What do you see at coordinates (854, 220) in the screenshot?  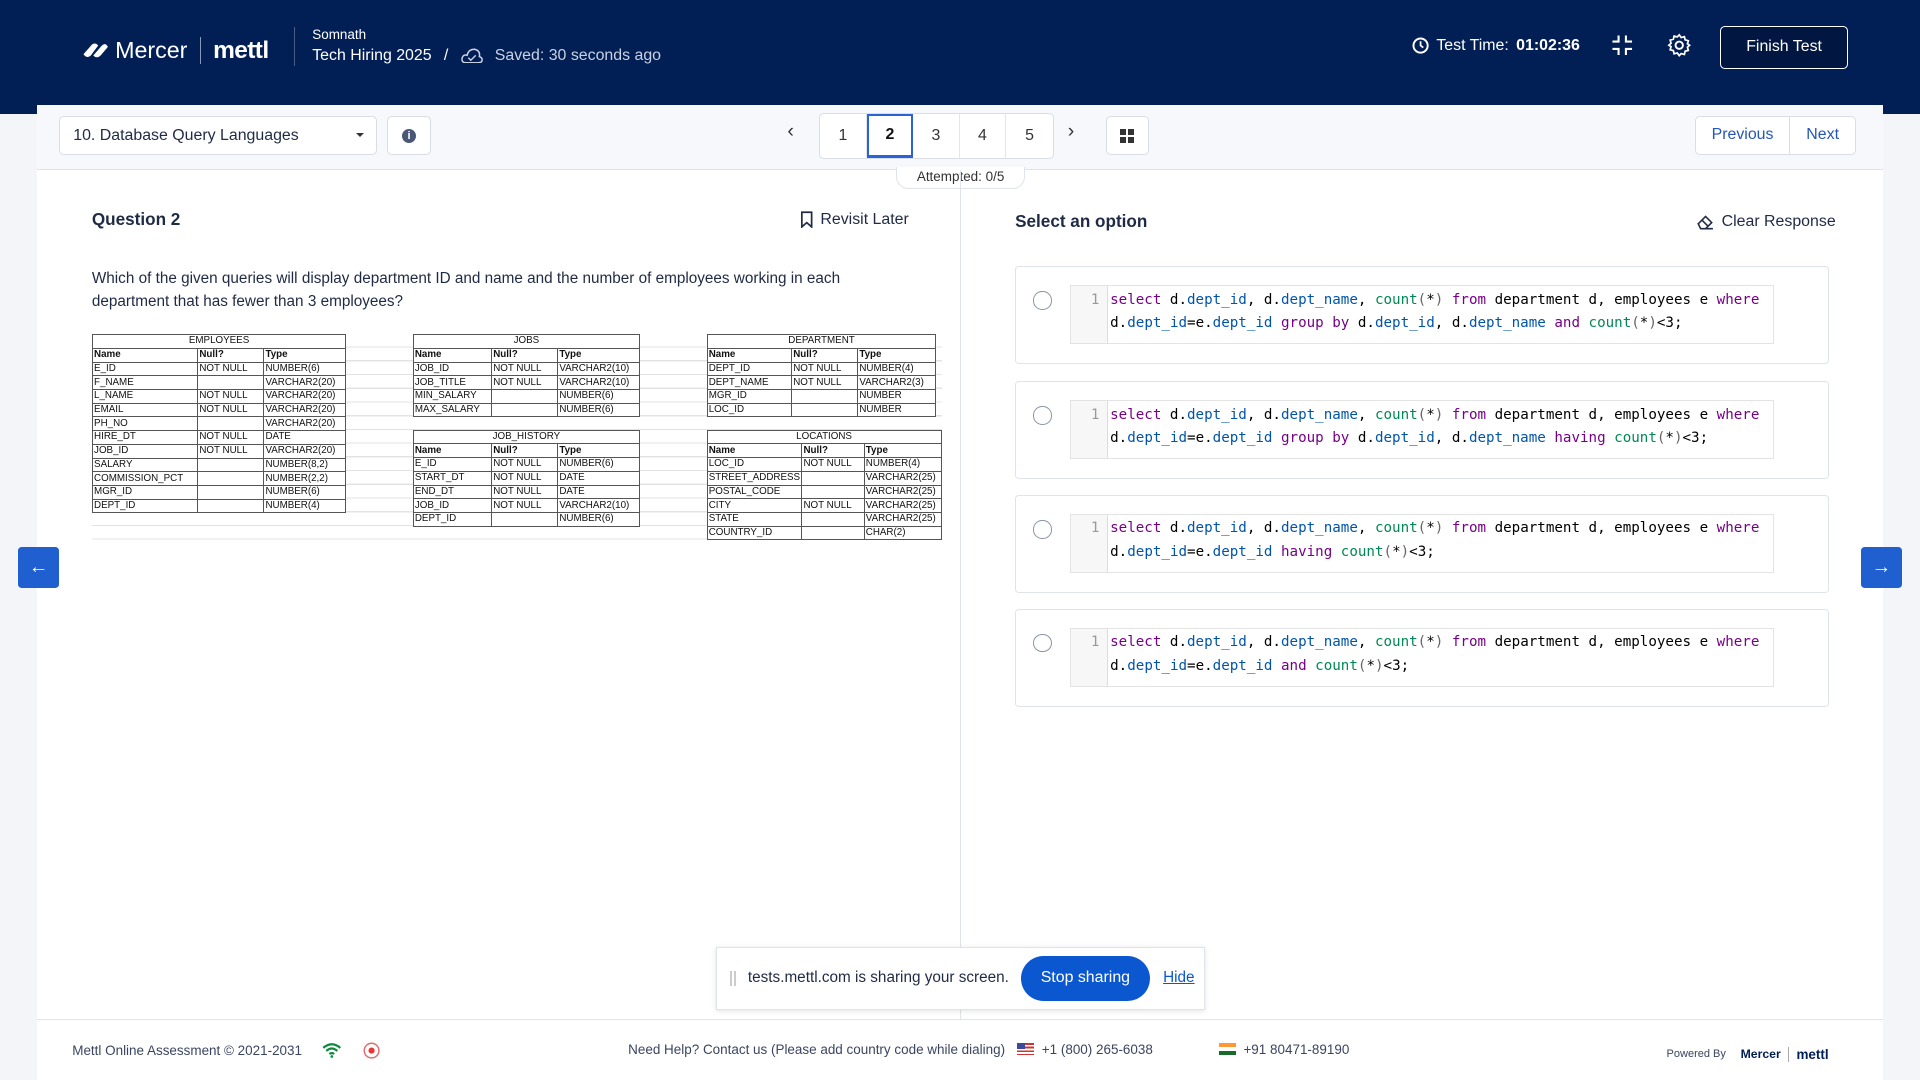 I see `revisit-later-button: Revisit Later` at bounding box center [854, 220].